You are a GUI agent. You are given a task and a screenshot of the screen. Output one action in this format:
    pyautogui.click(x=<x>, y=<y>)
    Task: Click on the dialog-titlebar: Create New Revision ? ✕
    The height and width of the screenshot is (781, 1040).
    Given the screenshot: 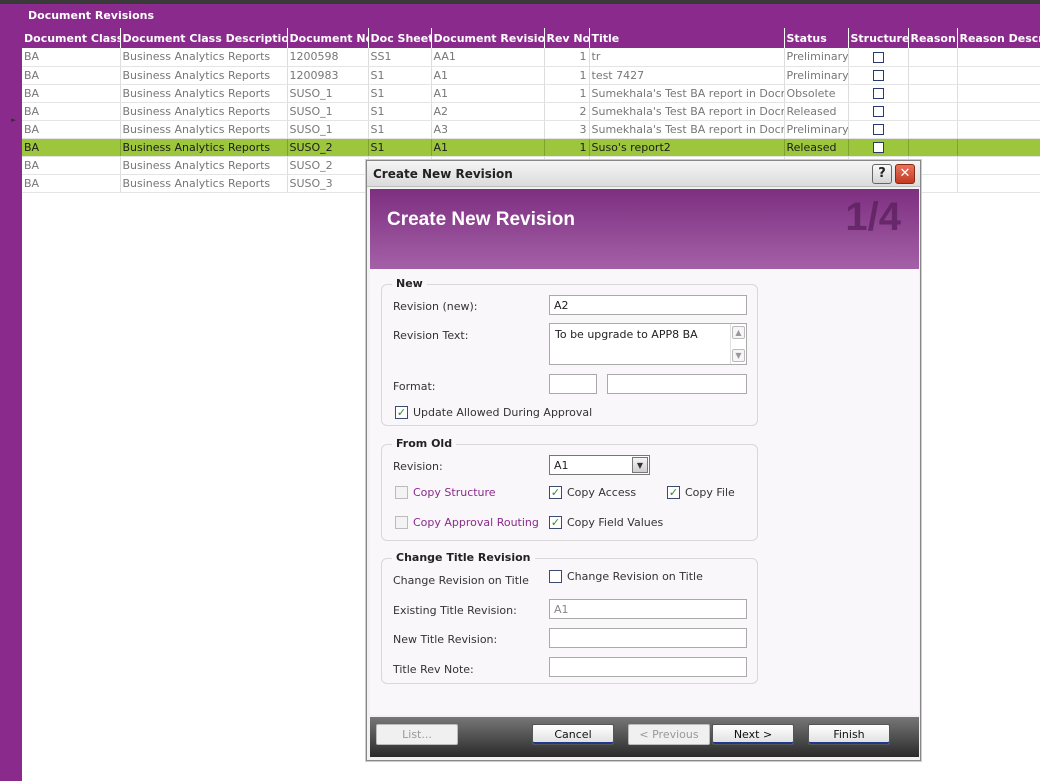 What is the action you would take?
    pyautogui.click(x=643, y=174)
    